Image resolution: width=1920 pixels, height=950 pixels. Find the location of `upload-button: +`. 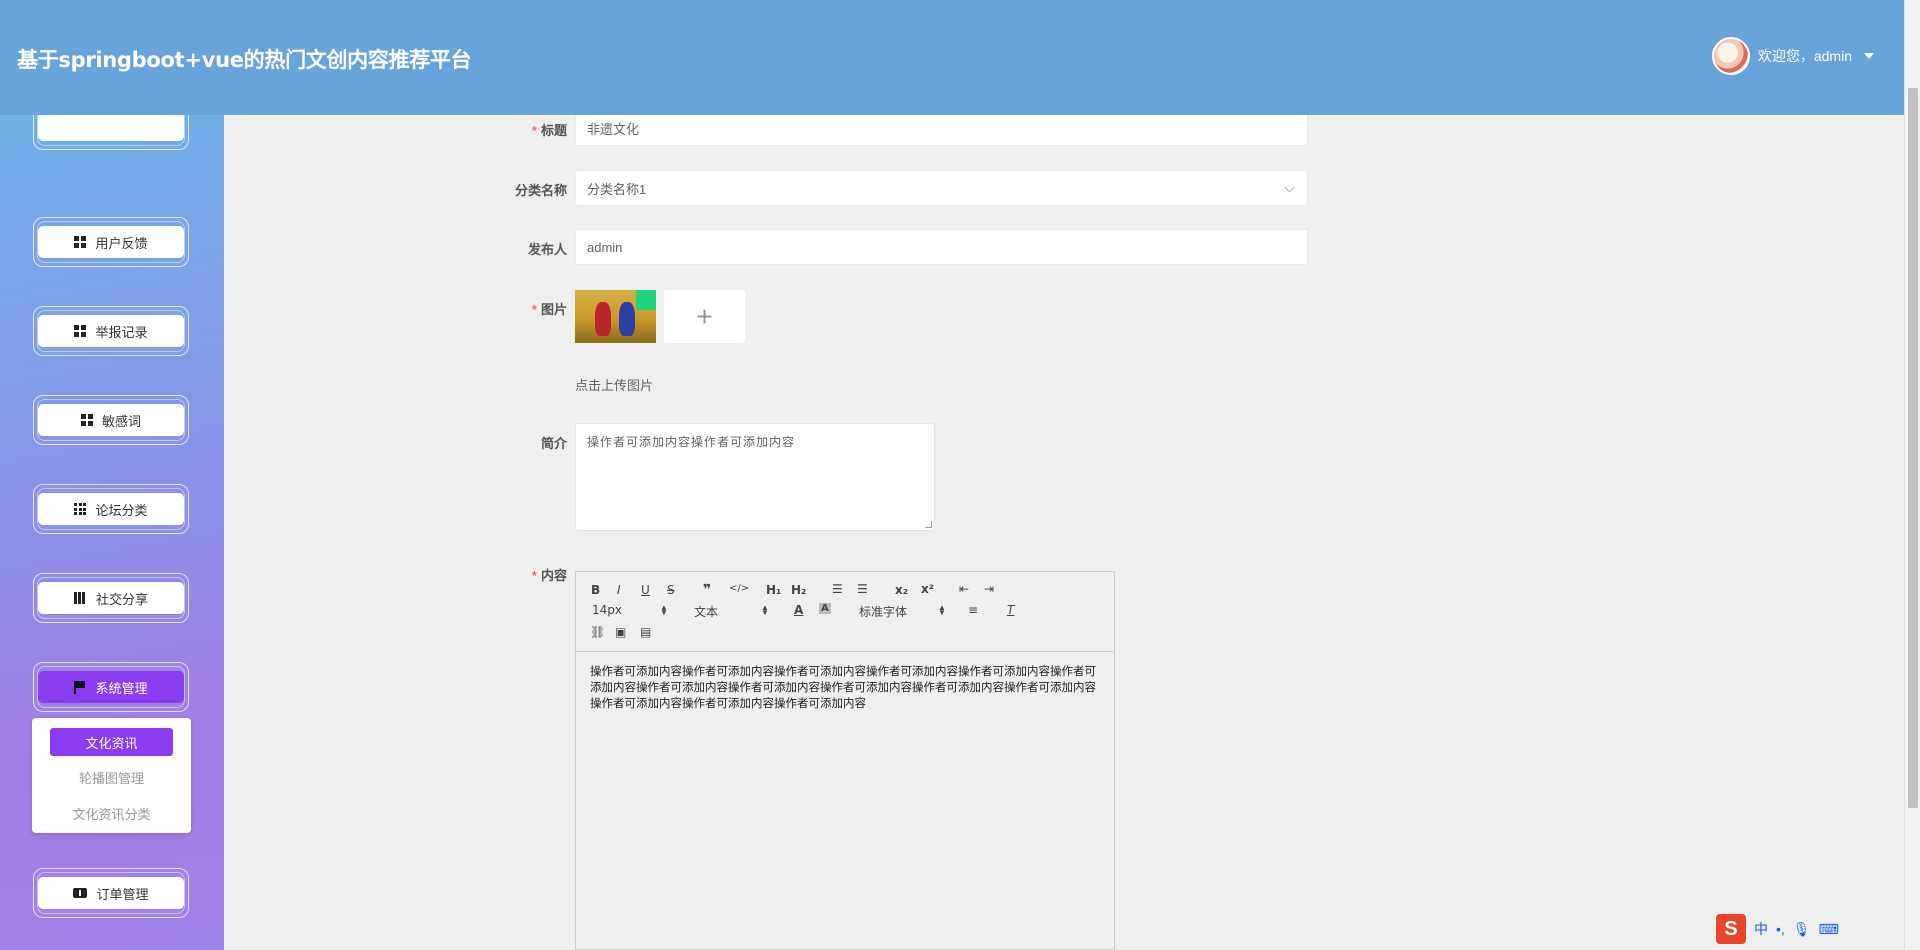

upload-button: + is located at coordinates (704, 316).